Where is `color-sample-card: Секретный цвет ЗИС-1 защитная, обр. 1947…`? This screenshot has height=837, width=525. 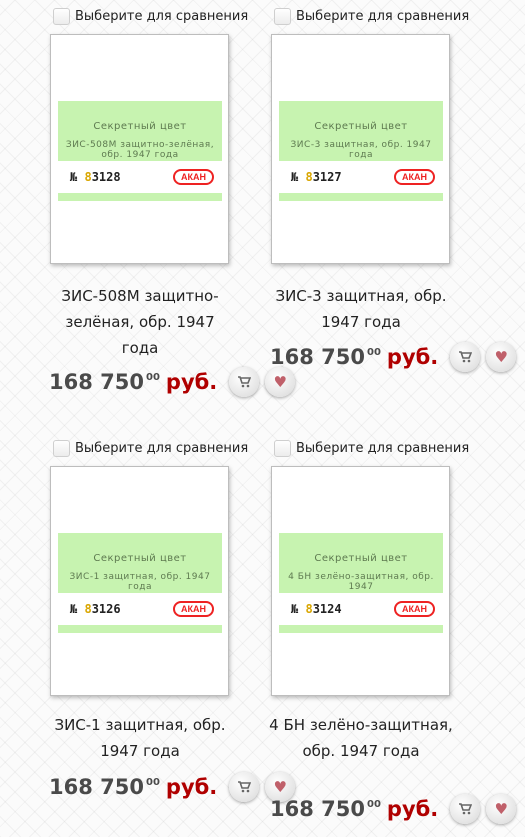 color-sample-card: Секретный цвет ЗИС-1 защитная, обр. 1947… is located at coordinates (140, 583).